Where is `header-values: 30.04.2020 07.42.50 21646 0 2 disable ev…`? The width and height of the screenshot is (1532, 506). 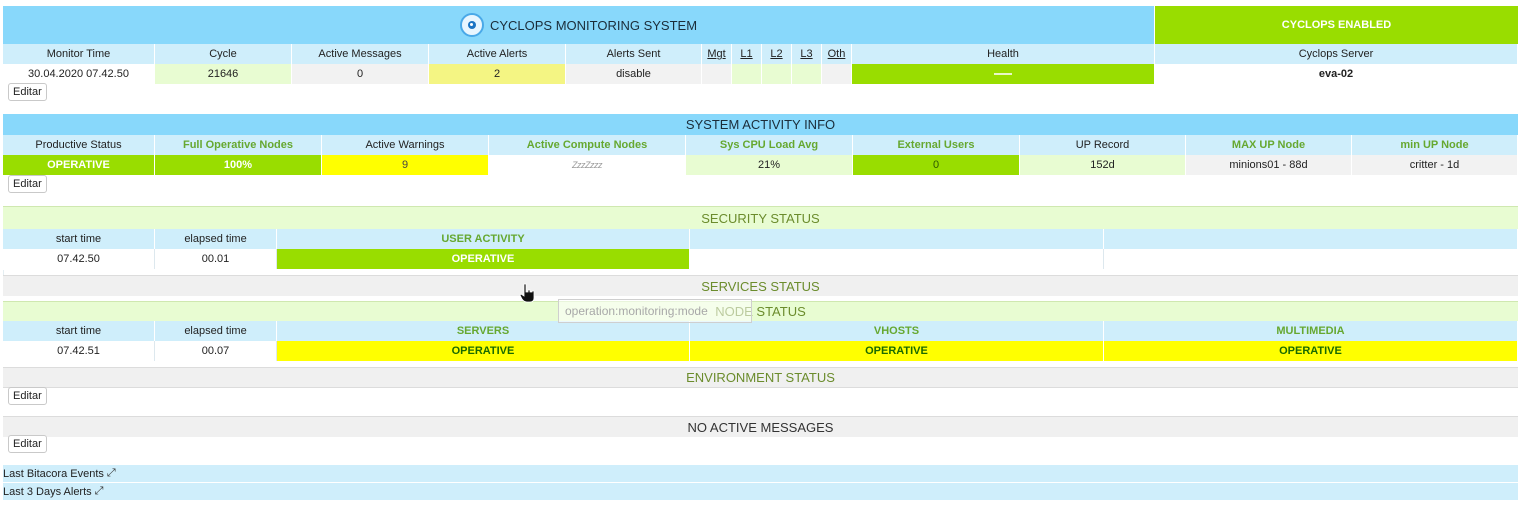
header-values: 30.04.2020 07.42.50 21646 0 2 disable ev… is located at coordinates (760, 74).